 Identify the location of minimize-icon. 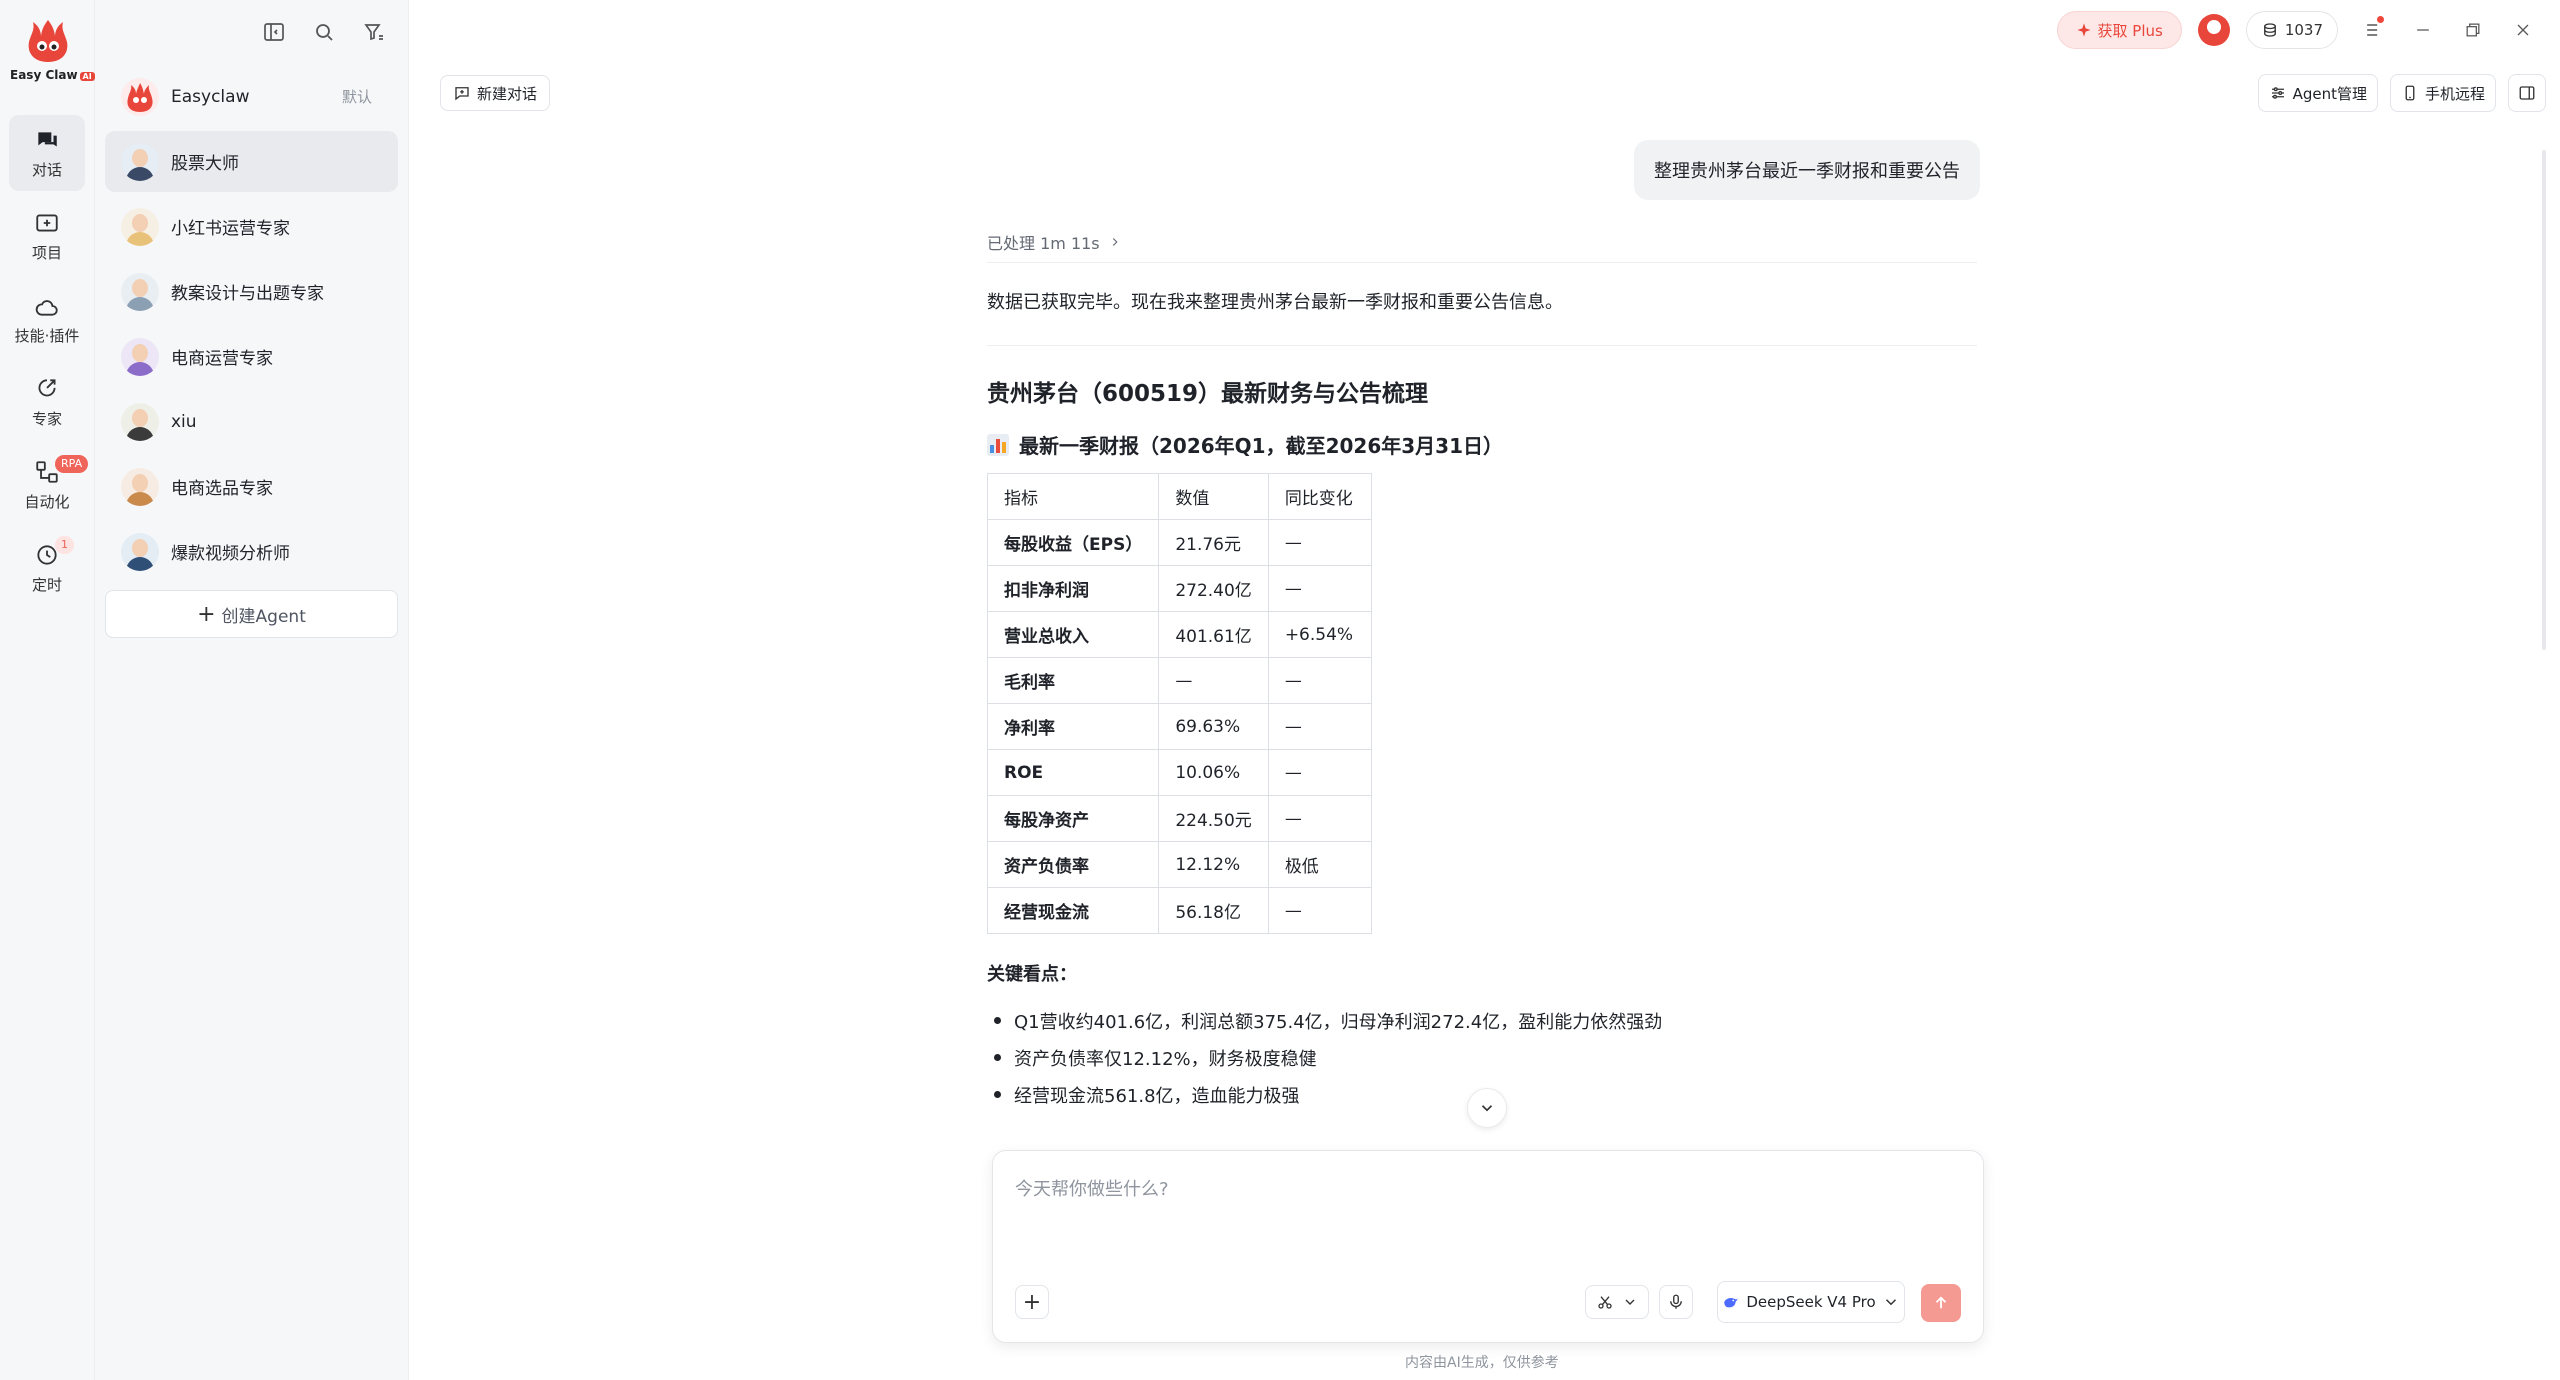
(2423, 30).